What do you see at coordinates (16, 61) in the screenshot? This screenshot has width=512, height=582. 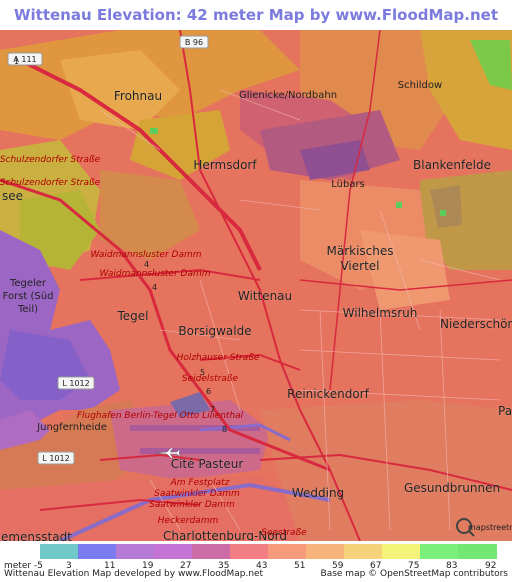 I see `road-label: 1` at bounding box center [16, 61].